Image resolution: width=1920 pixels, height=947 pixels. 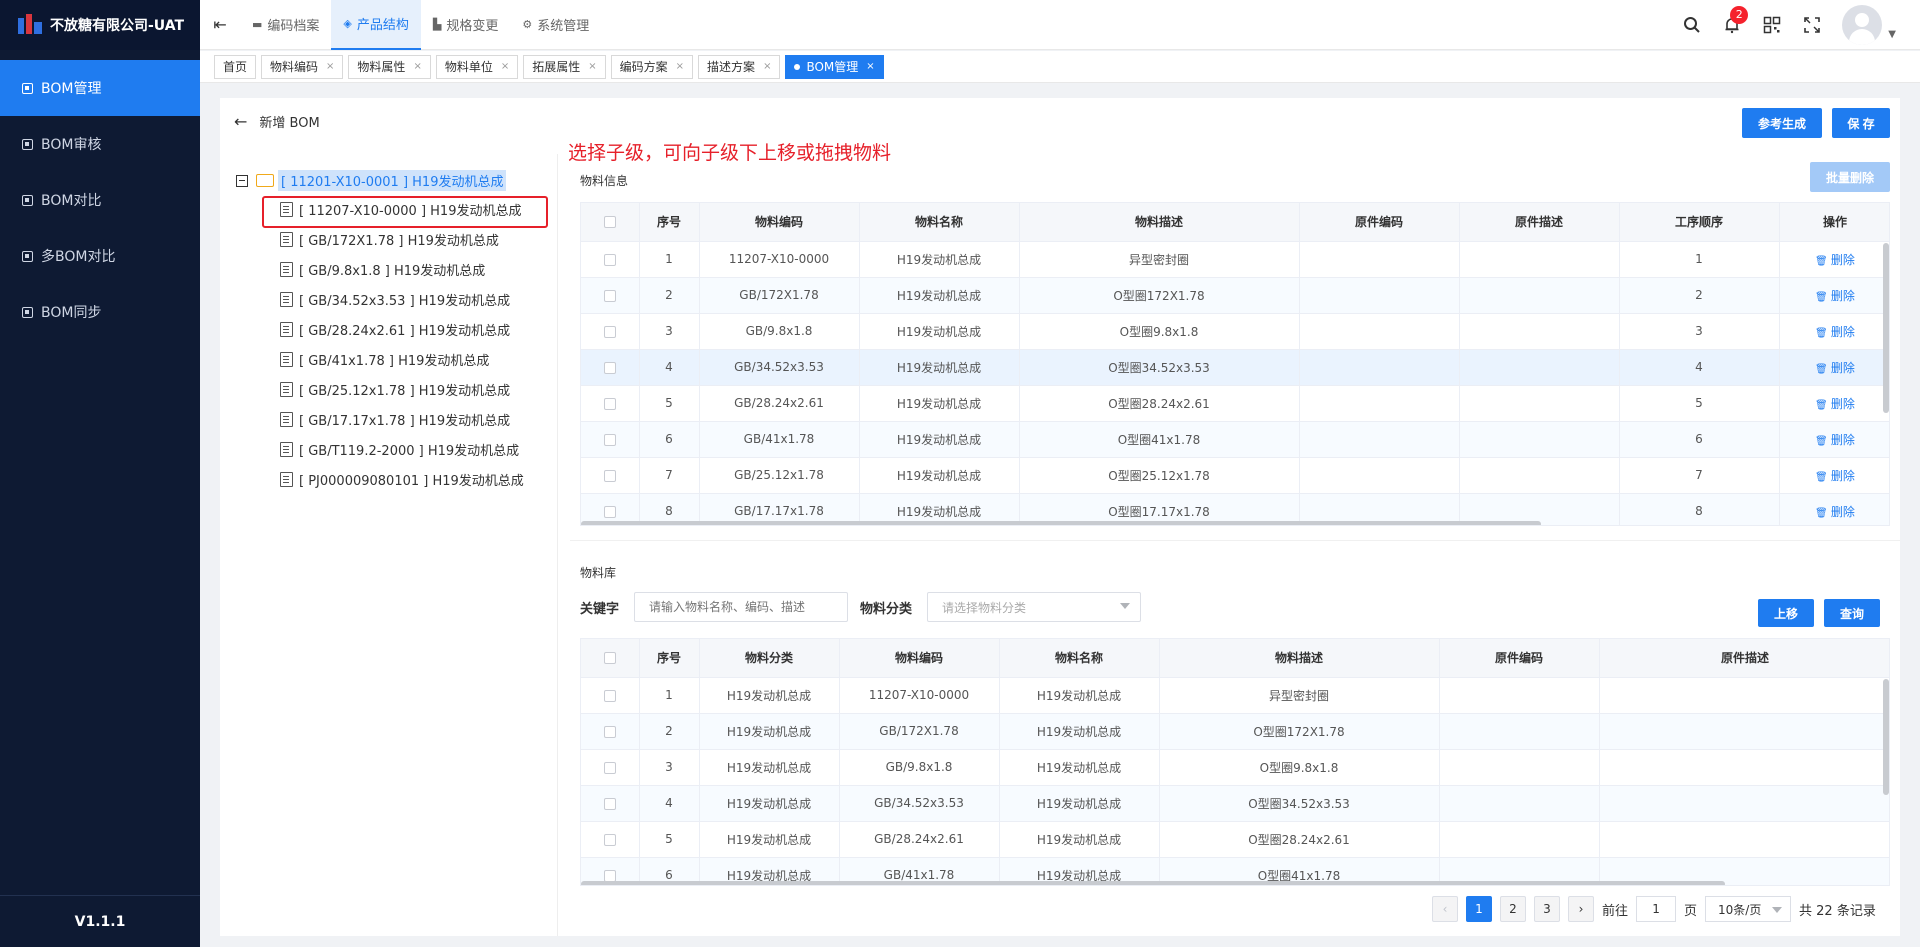 I want to click on bell-icon: 2, so click(x=1735, y=20).